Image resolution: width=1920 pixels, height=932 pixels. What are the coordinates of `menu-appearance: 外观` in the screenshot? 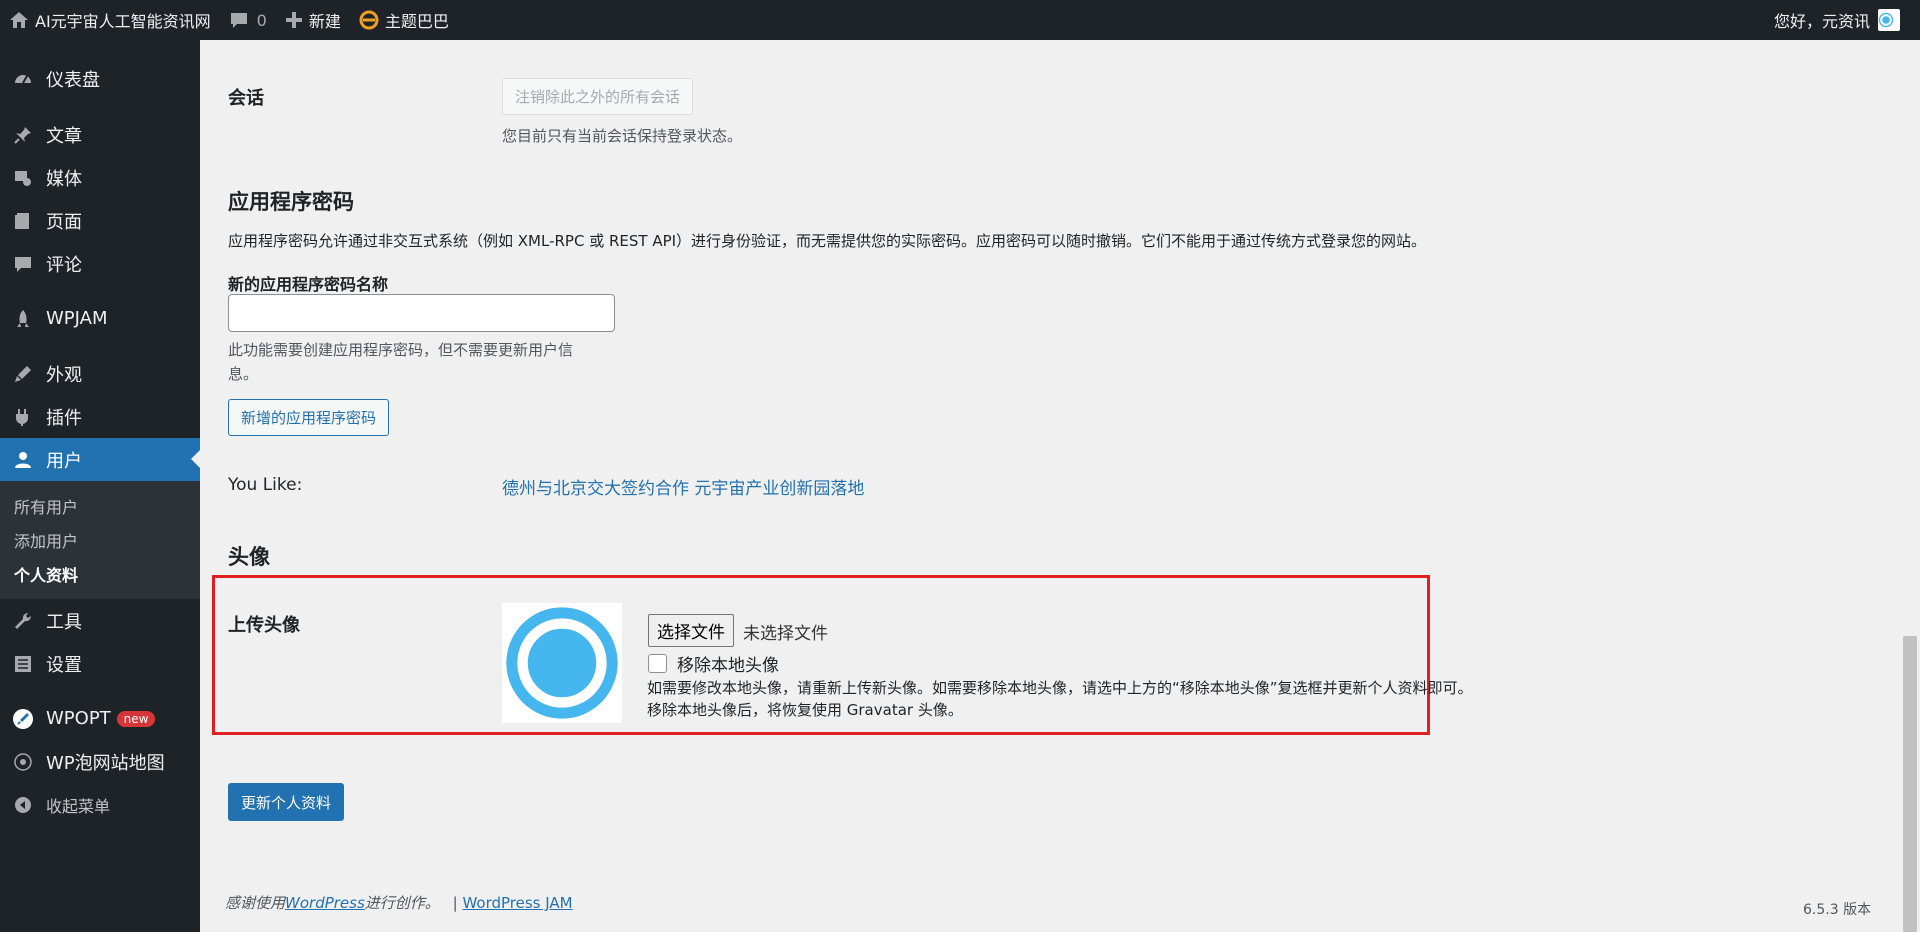 It's located at (100, 373).